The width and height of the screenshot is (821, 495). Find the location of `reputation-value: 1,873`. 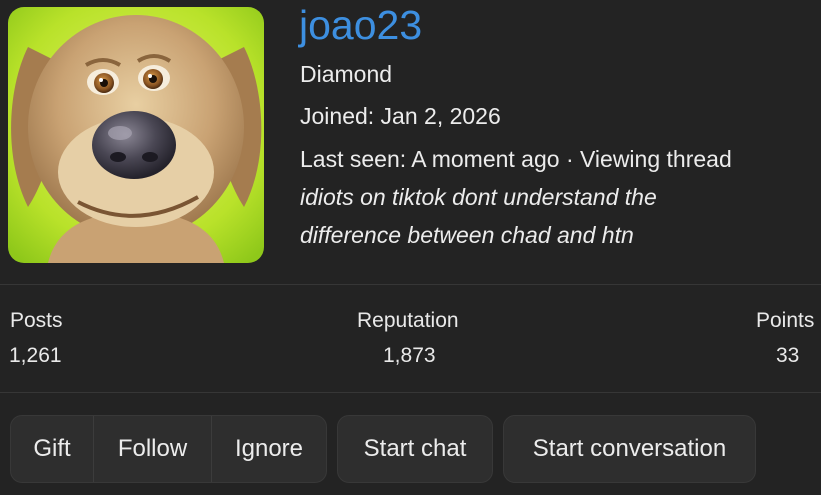

reputation-value: 1,873 is located at coordinates (409, 356).